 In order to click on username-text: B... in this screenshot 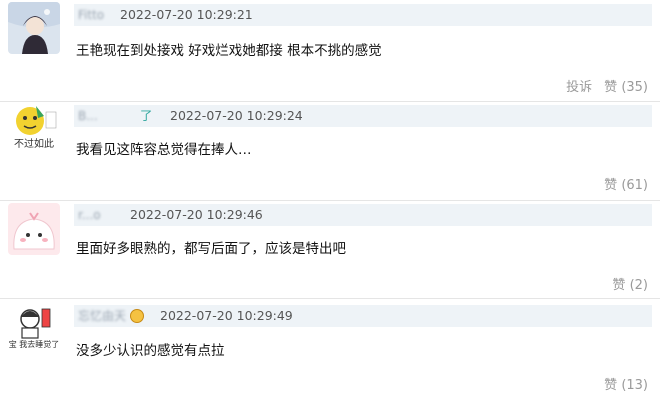, I will do `click(88, 116)`.